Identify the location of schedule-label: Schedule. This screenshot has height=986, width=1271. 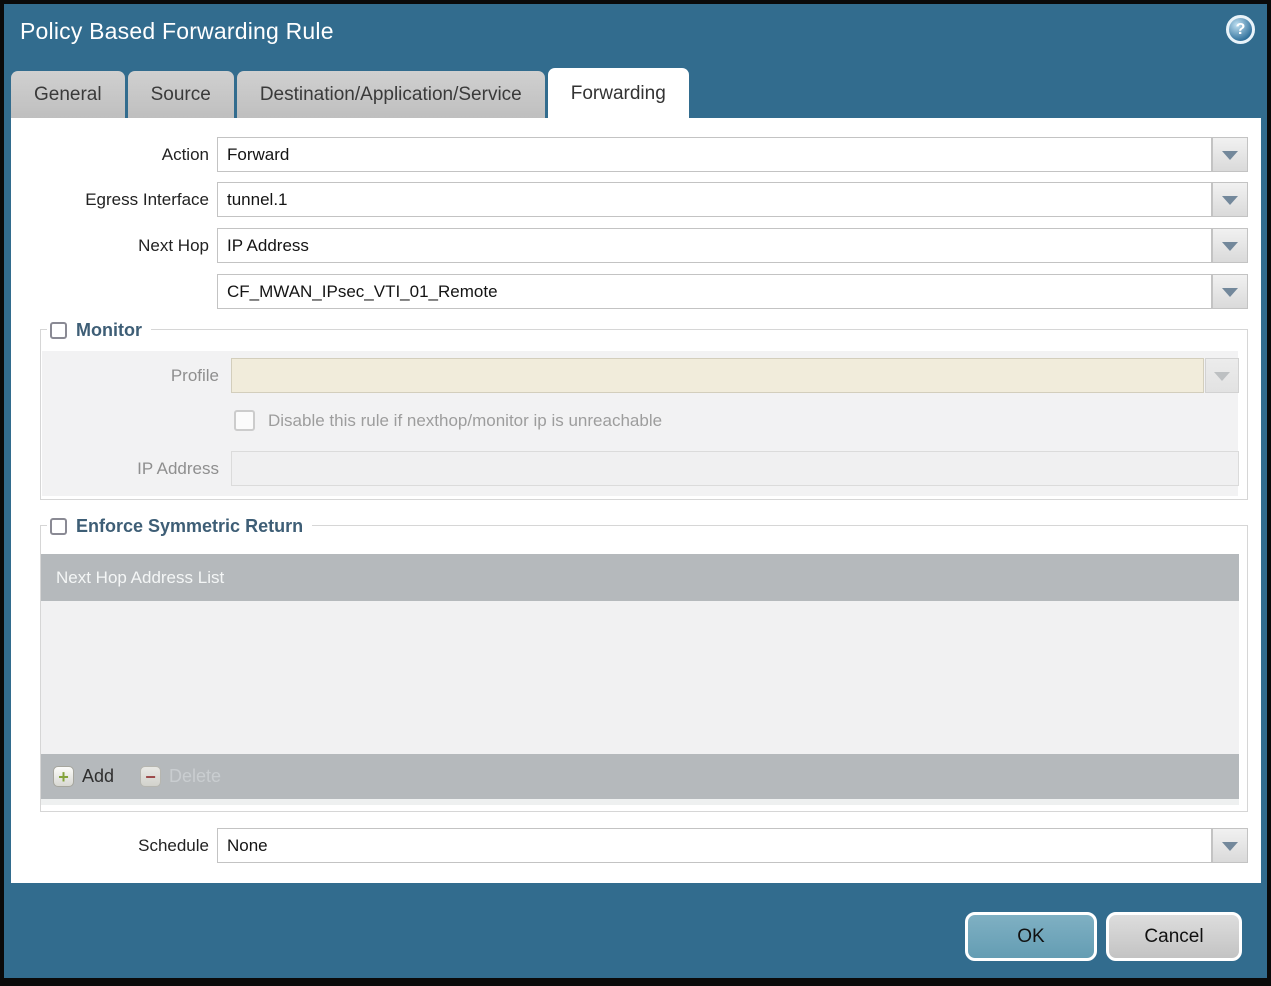
(173, 845).